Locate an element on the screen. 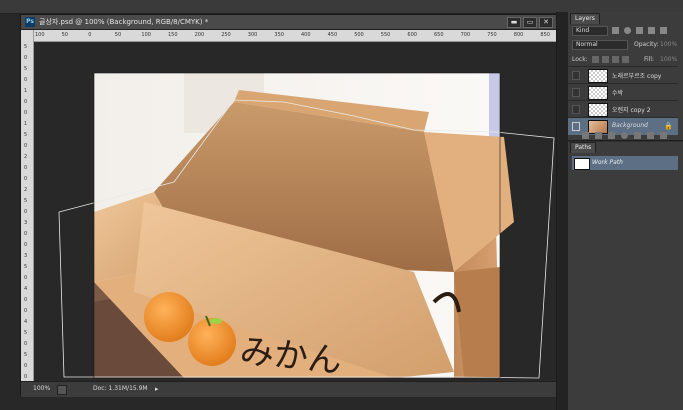  blend-mode-select: Normal is located at coordinates (600, 45).